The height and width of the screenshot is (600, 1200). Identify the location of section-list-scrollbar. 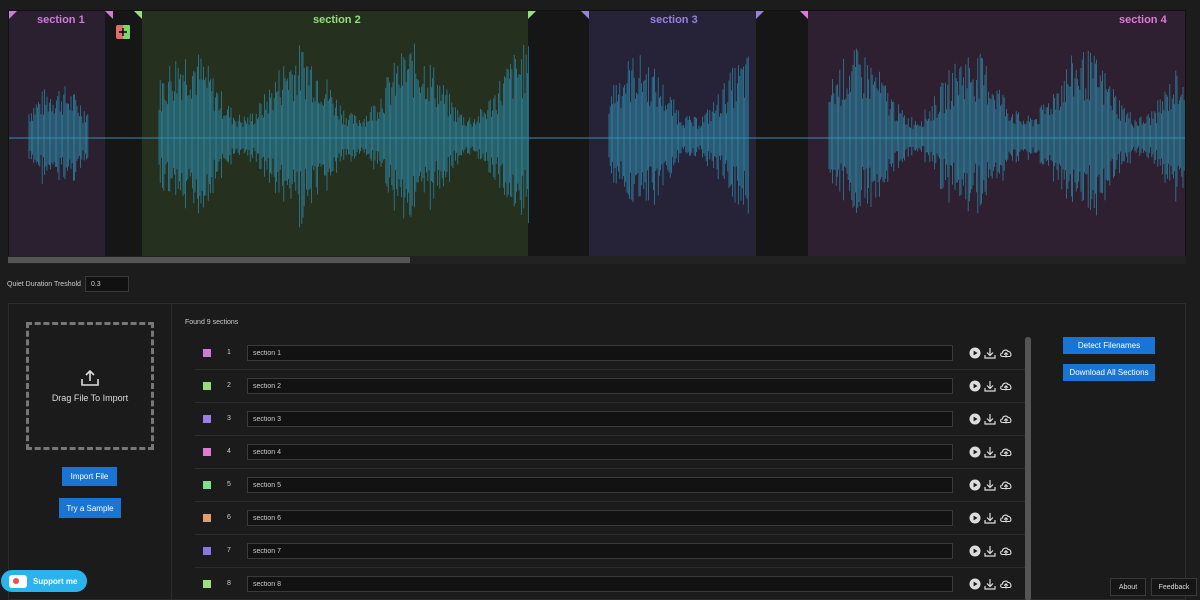
(1028, 468).